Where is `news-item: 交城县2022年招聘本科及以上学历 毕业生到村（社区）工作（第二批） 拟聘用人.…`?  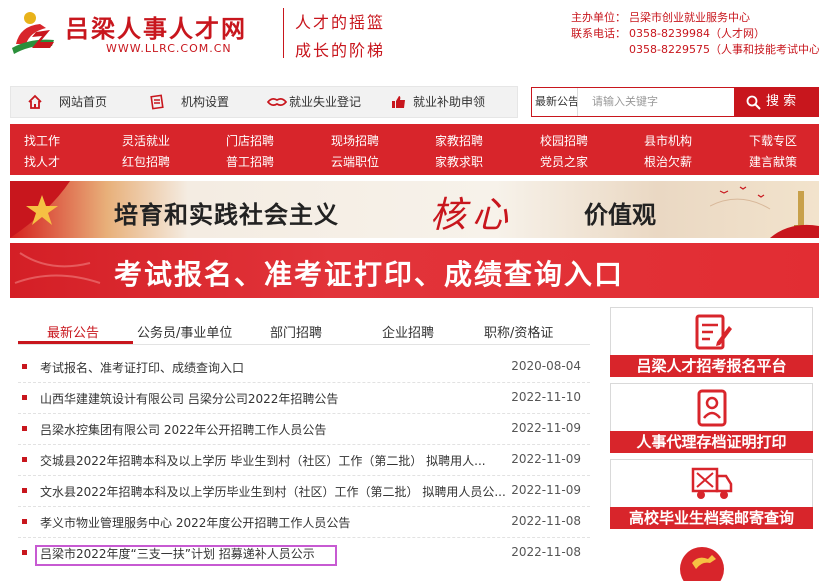 news-item: 交城县2022年招聘本科及以上学历 毕业生到村（社区）工作（第二批） 拟聘用人.… is located at coordinates (304, 460).